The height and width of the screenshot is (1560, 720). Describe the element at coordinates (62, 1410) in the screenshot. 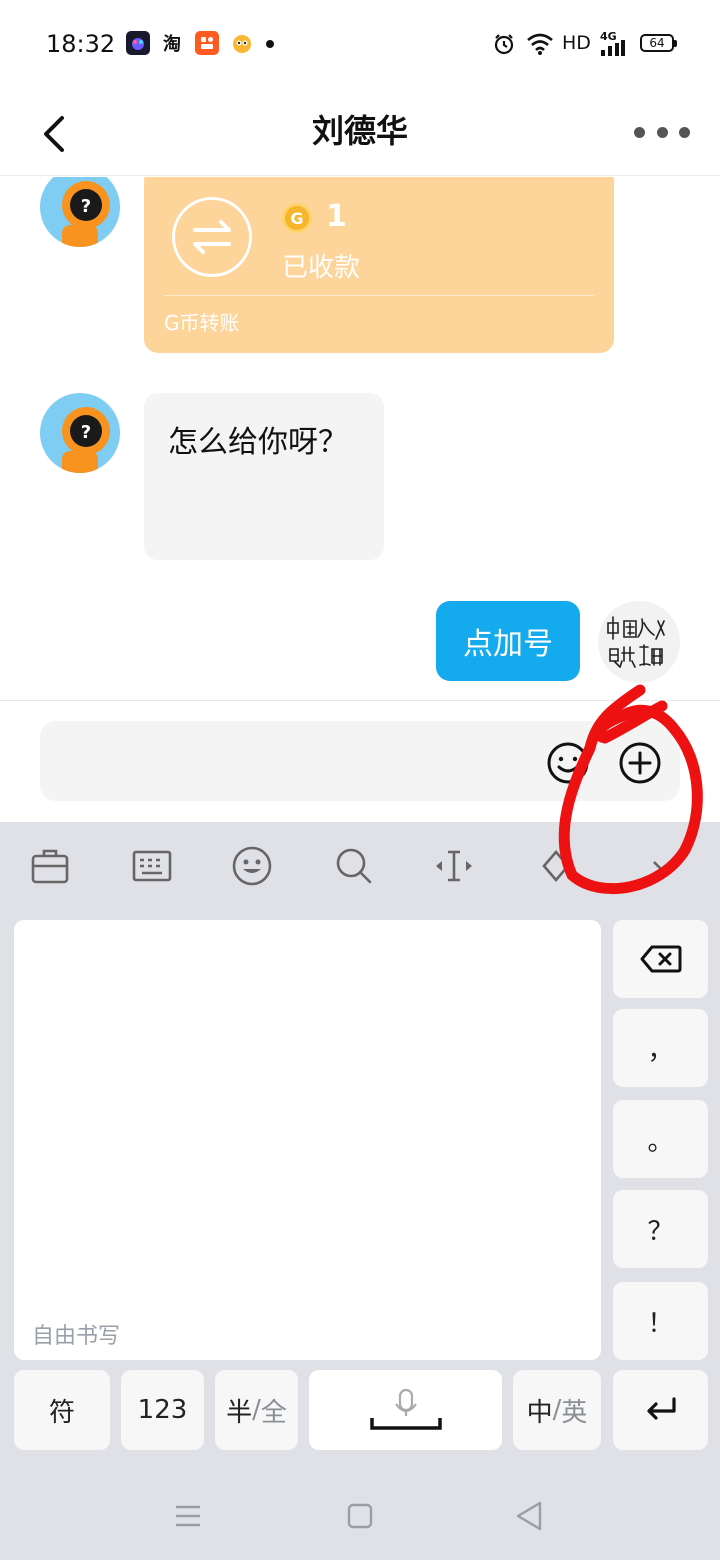

I see `symbols-key: 符` at that location.